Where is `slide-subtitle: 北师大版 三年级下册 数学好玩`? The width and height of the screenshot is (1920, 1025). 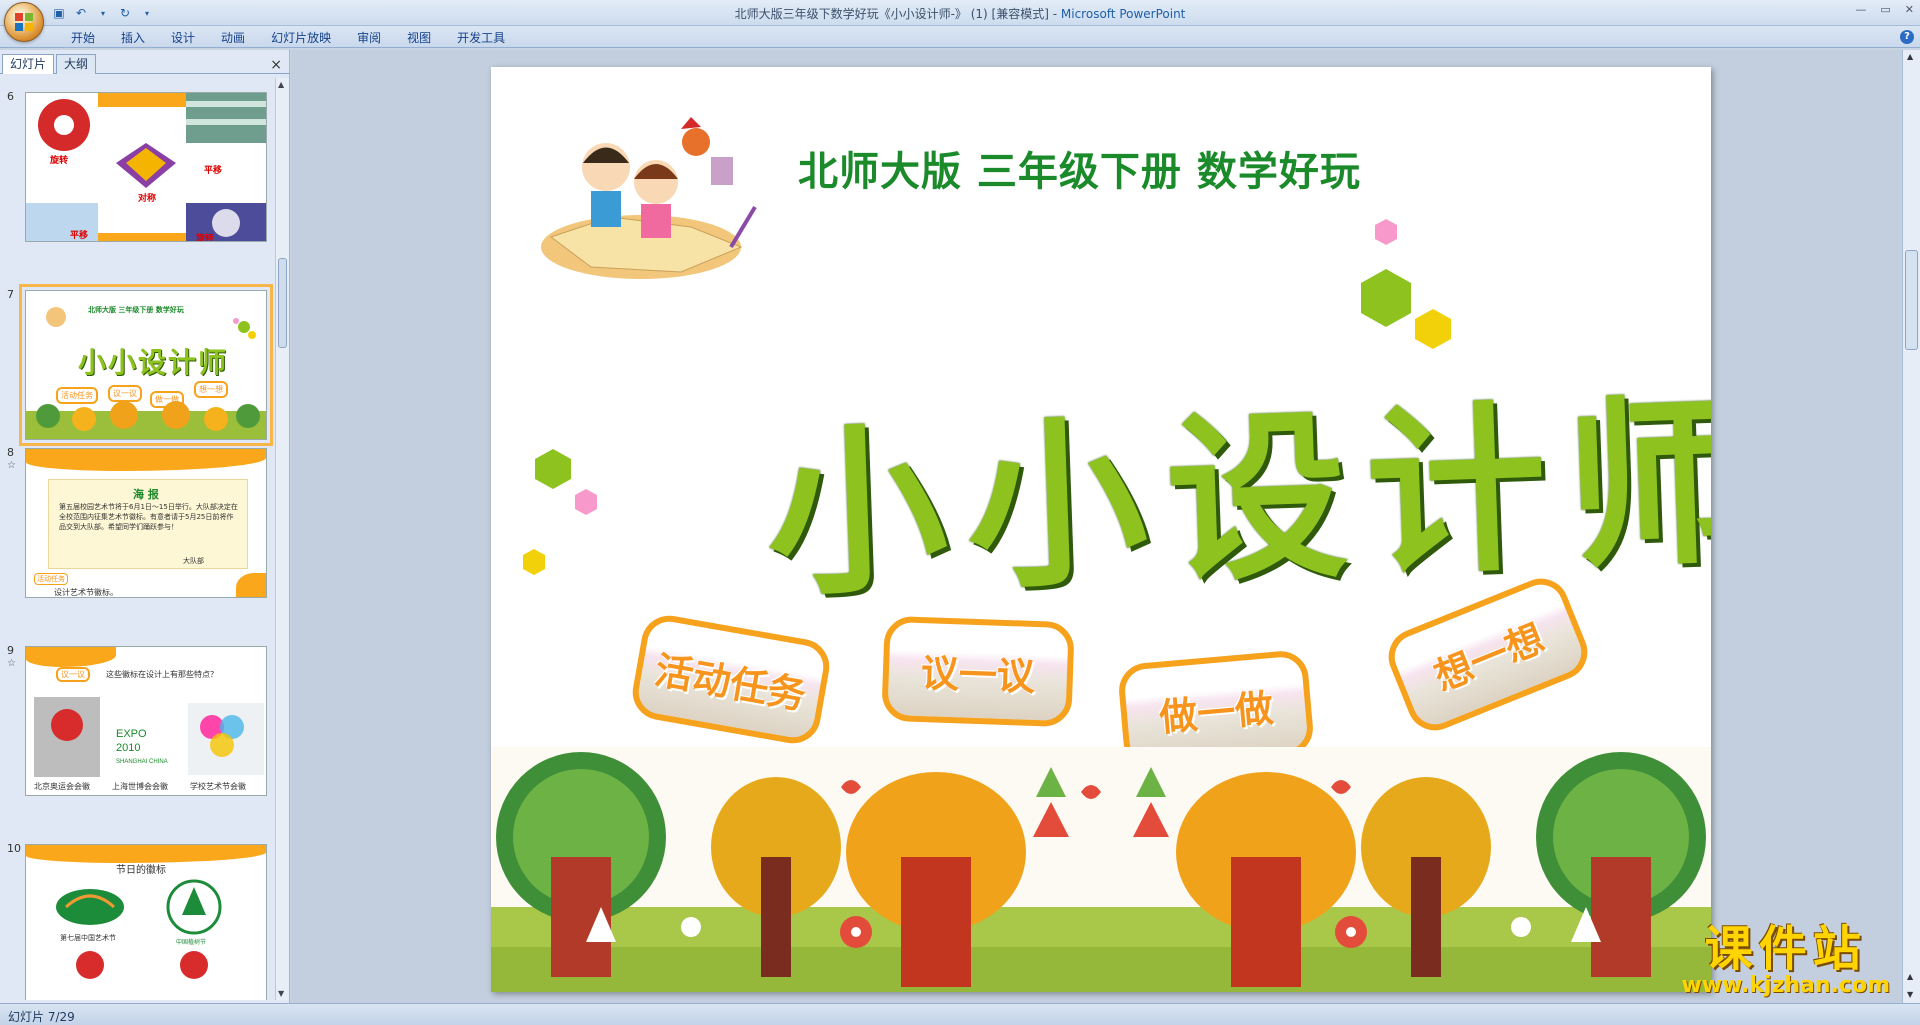 slide-subtitle: 北师大版 三年级下册 数学好玩 is located at coordinates (1079, 172).